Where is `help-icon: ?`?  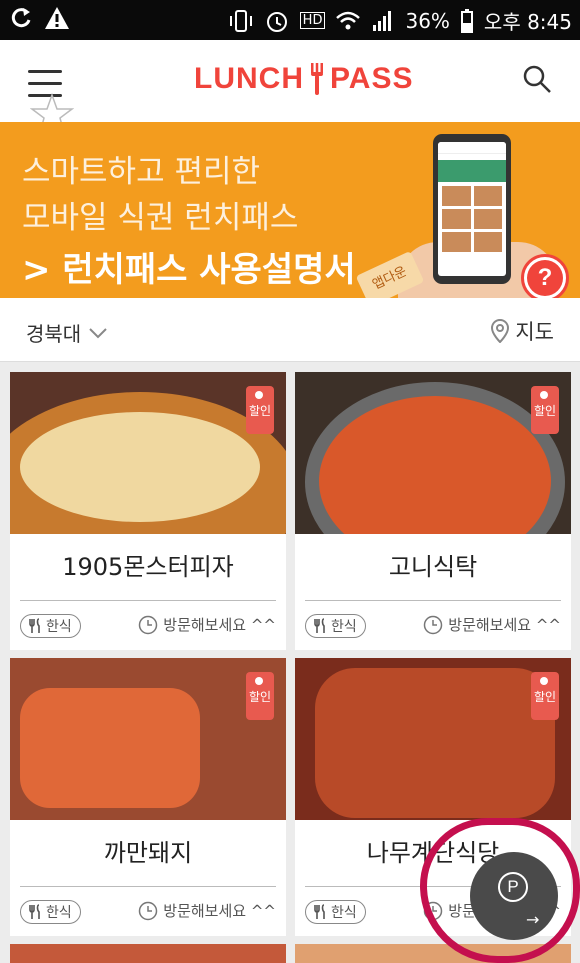 help-icon: ? is located at coordinates (545, 278).